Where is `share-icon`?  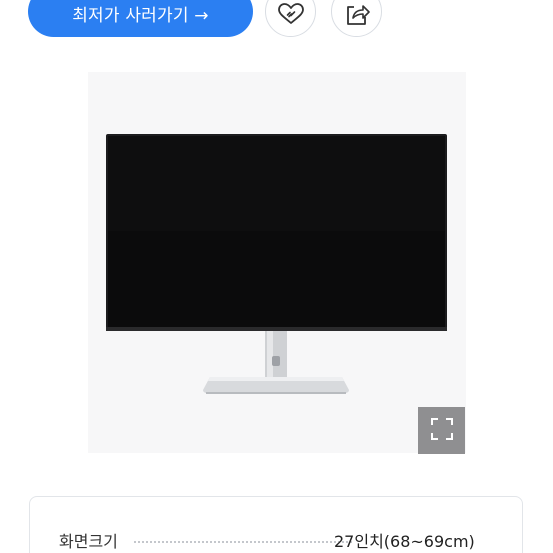 share-icon is located at coordinates (357, 15).